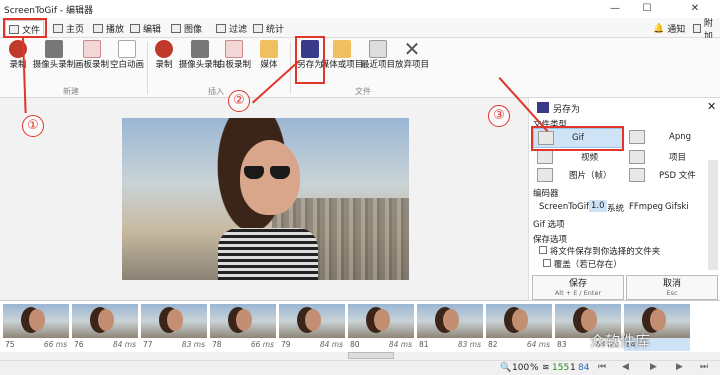 The width and height of the screenshot is (720, 375). I want to click on tab-edit: 编辑, so click(145, 28).